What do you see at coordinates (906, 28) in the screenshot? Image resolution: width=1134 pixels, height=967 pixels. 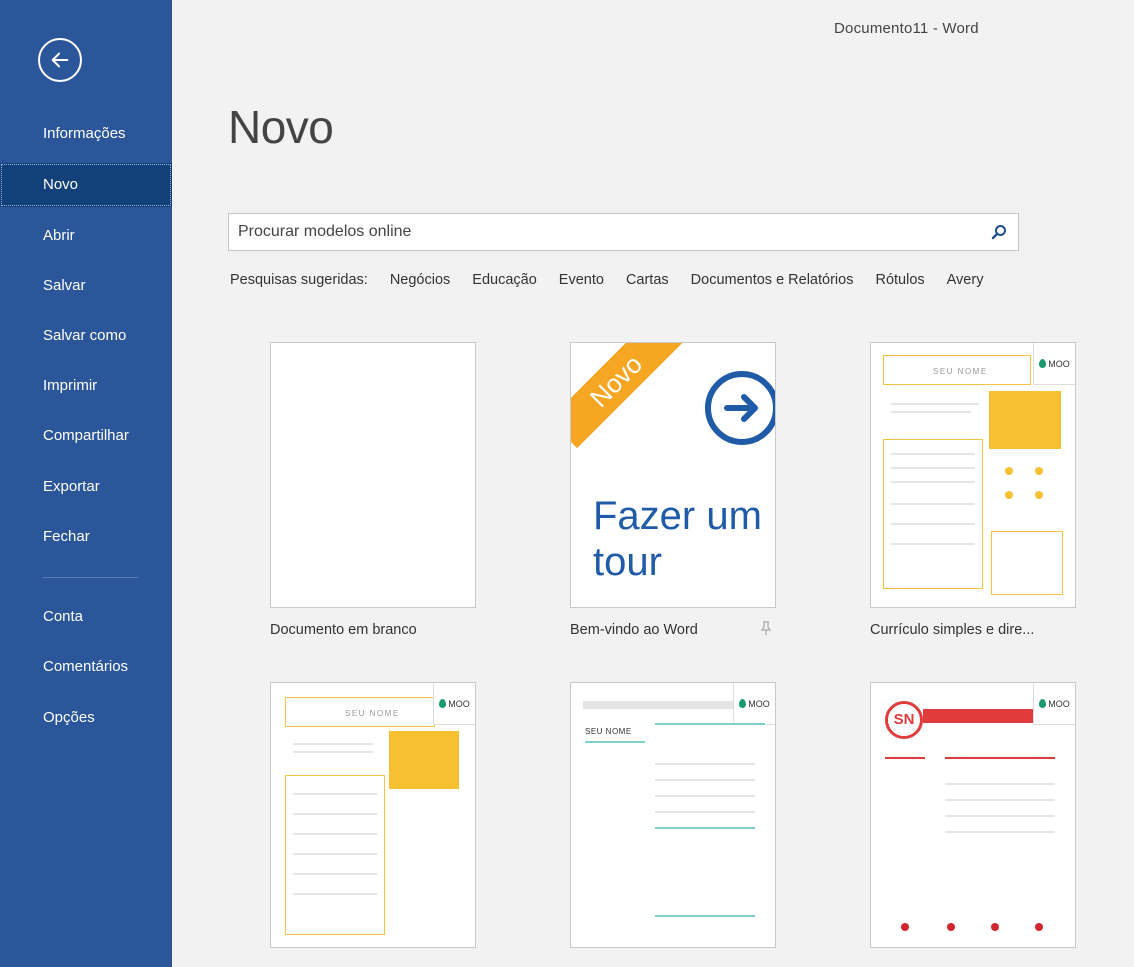 I see `window-title: Documento11 - Word` at bounding box center [906, 28].